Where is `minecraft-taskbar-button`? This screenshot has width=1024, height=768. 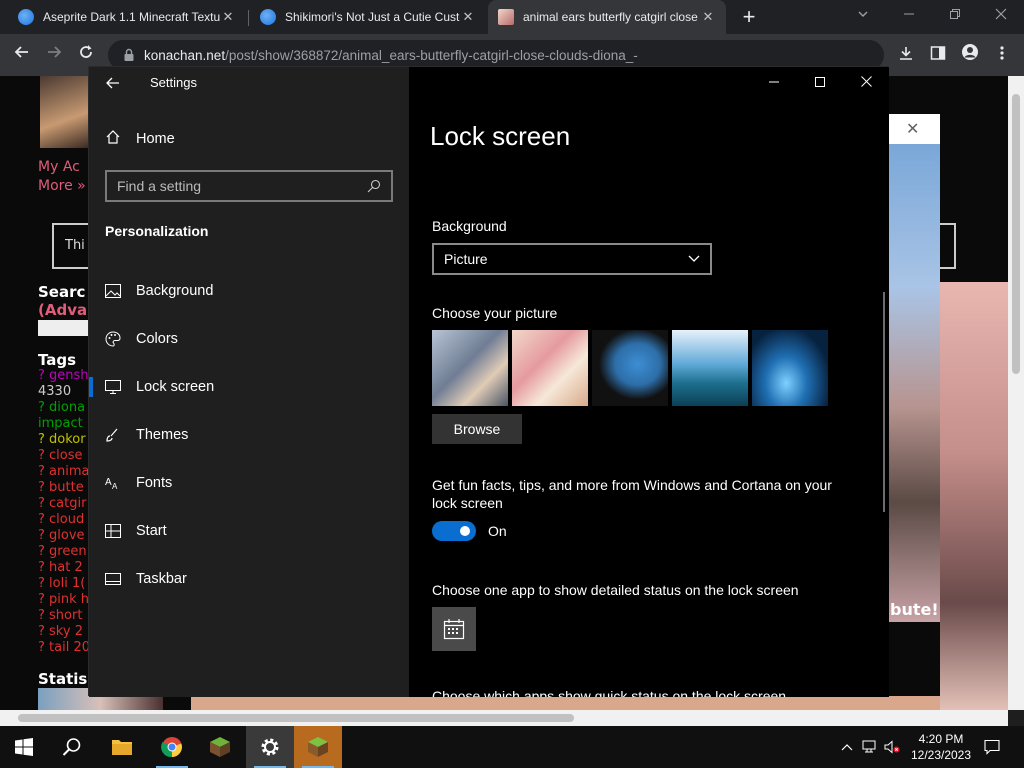 minecraft-taskbar-button is located at coordinates (318, 747).